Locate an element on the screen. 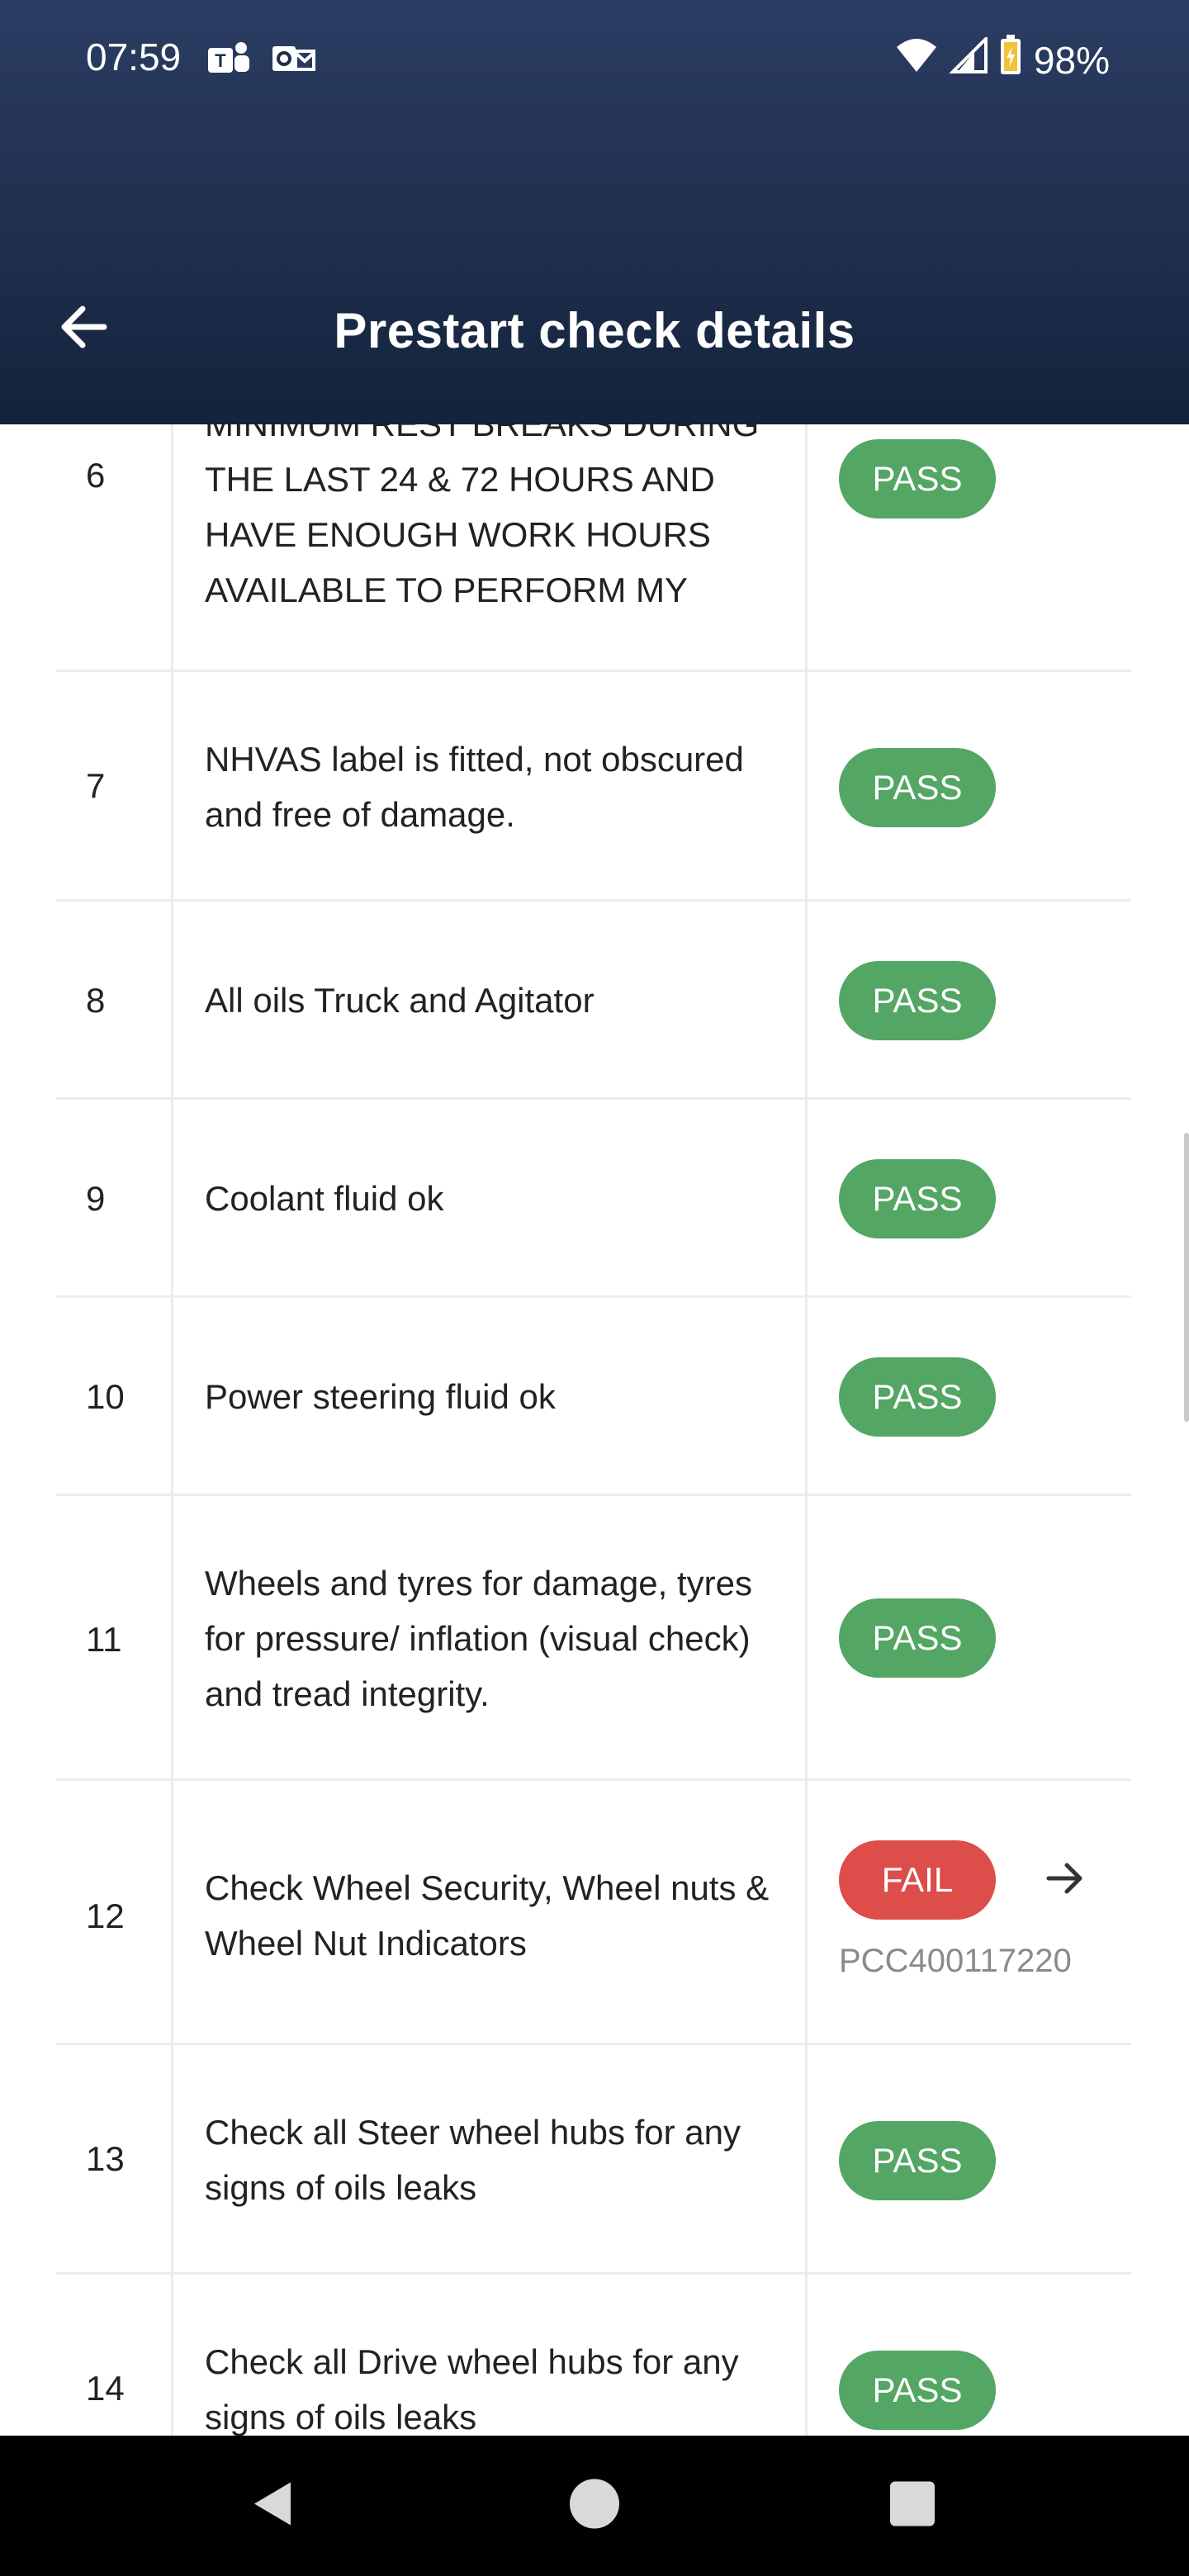 This screenshot has width=1189, height=2576. nav-back-button is located at coordinates (272, 2506).